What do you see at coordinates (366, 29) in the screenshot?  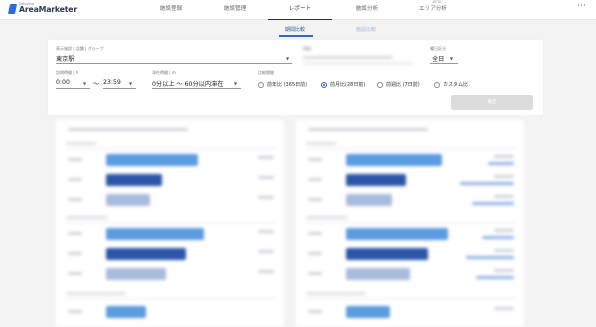 I see `tab-facility-compare: 施設比較` at bounding box center [366, 29].